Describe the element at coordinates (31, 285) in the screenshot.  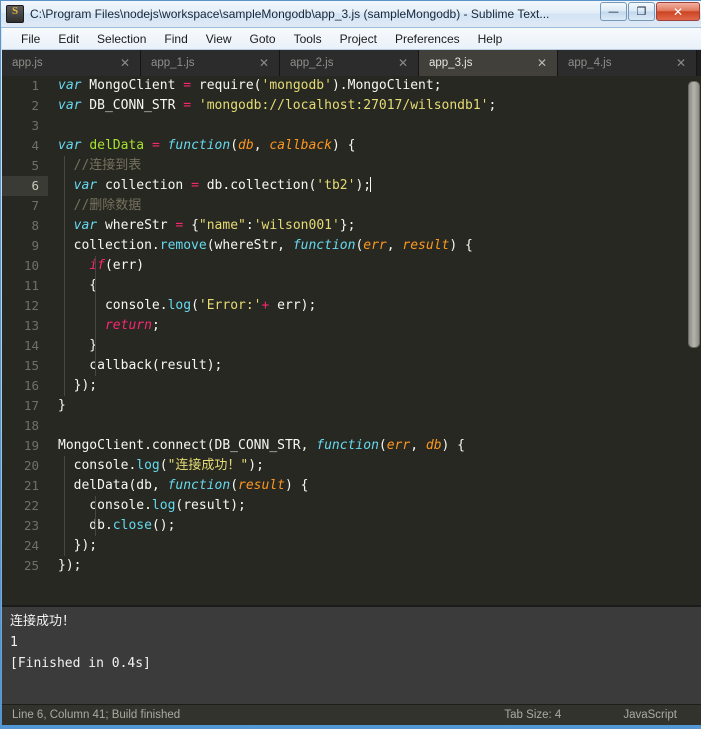
I see `line-number: 11` at that location.